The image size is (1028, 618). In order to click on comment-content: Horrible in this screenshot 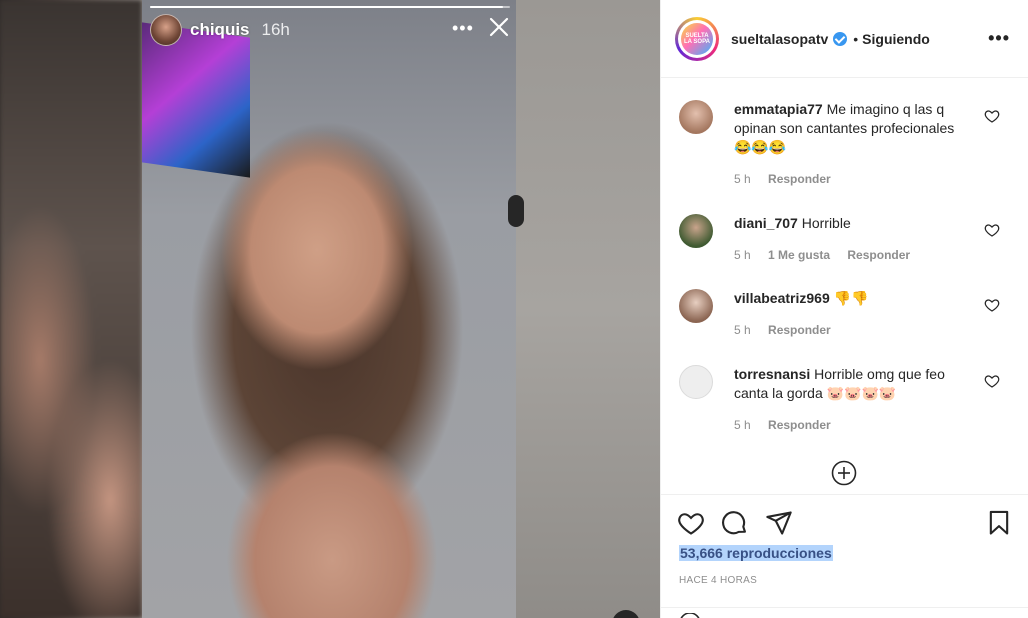, I will do `click(826, 223)`.